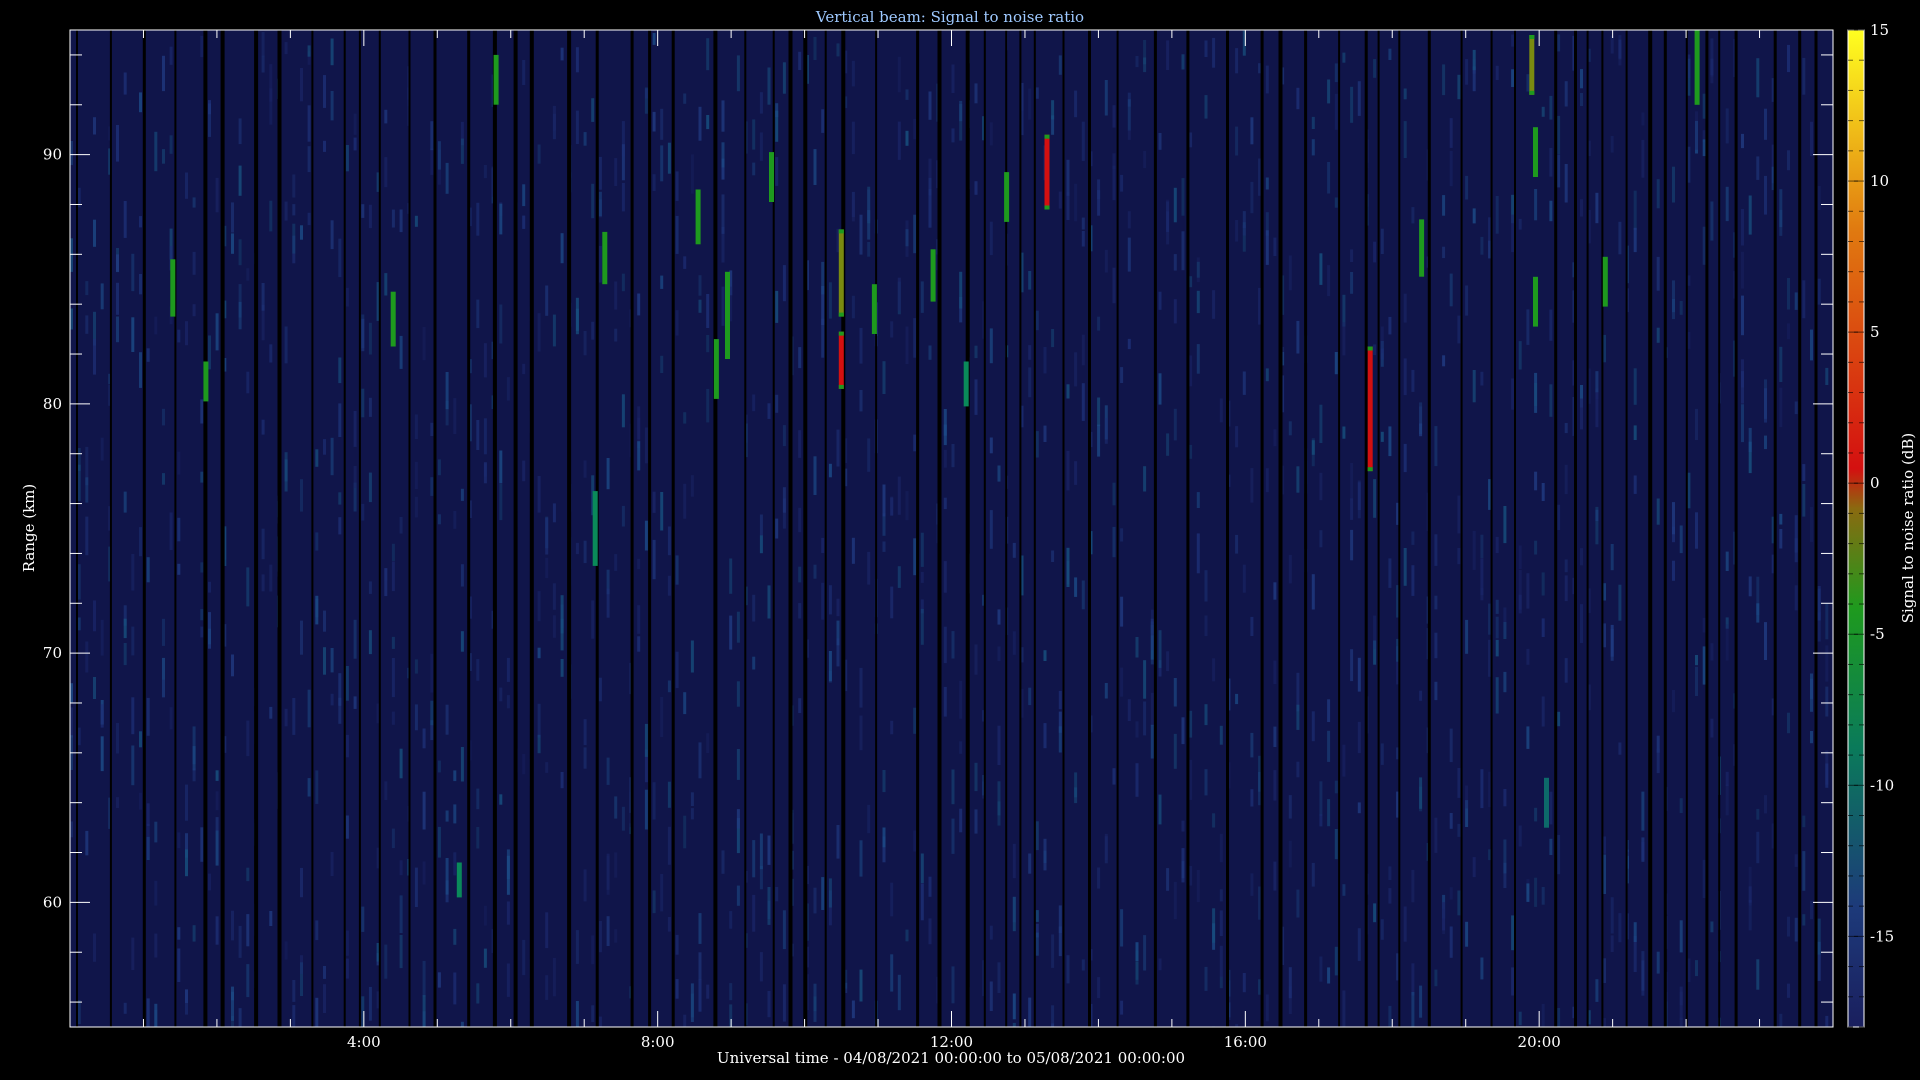 This screenshot has height=1080, width=1920. Describe the element at coordinates (1879, 181) in the screenshot. I see `colorbar-tick-label: 10` at that location.